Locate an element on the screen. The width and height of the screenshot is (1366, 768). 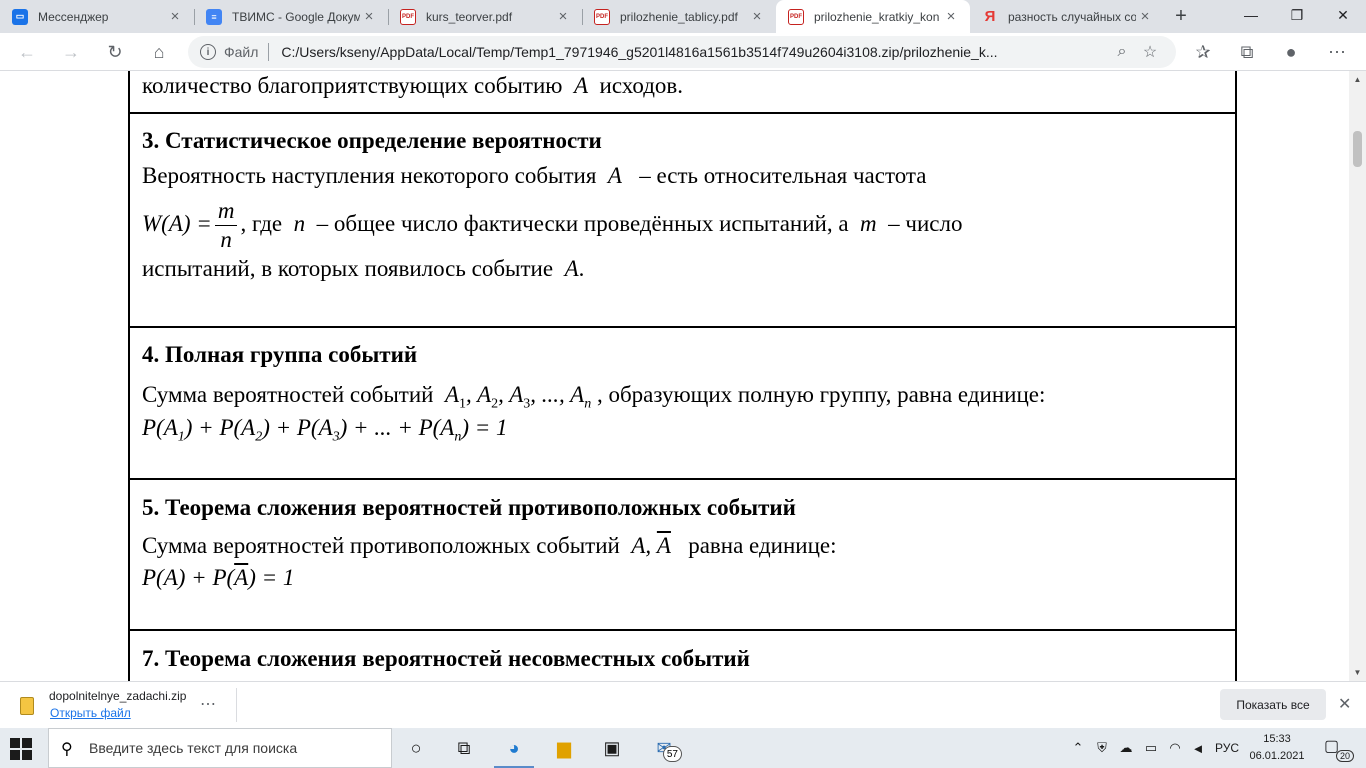
store-icon: ▣ is located at coordinates (612, 748).